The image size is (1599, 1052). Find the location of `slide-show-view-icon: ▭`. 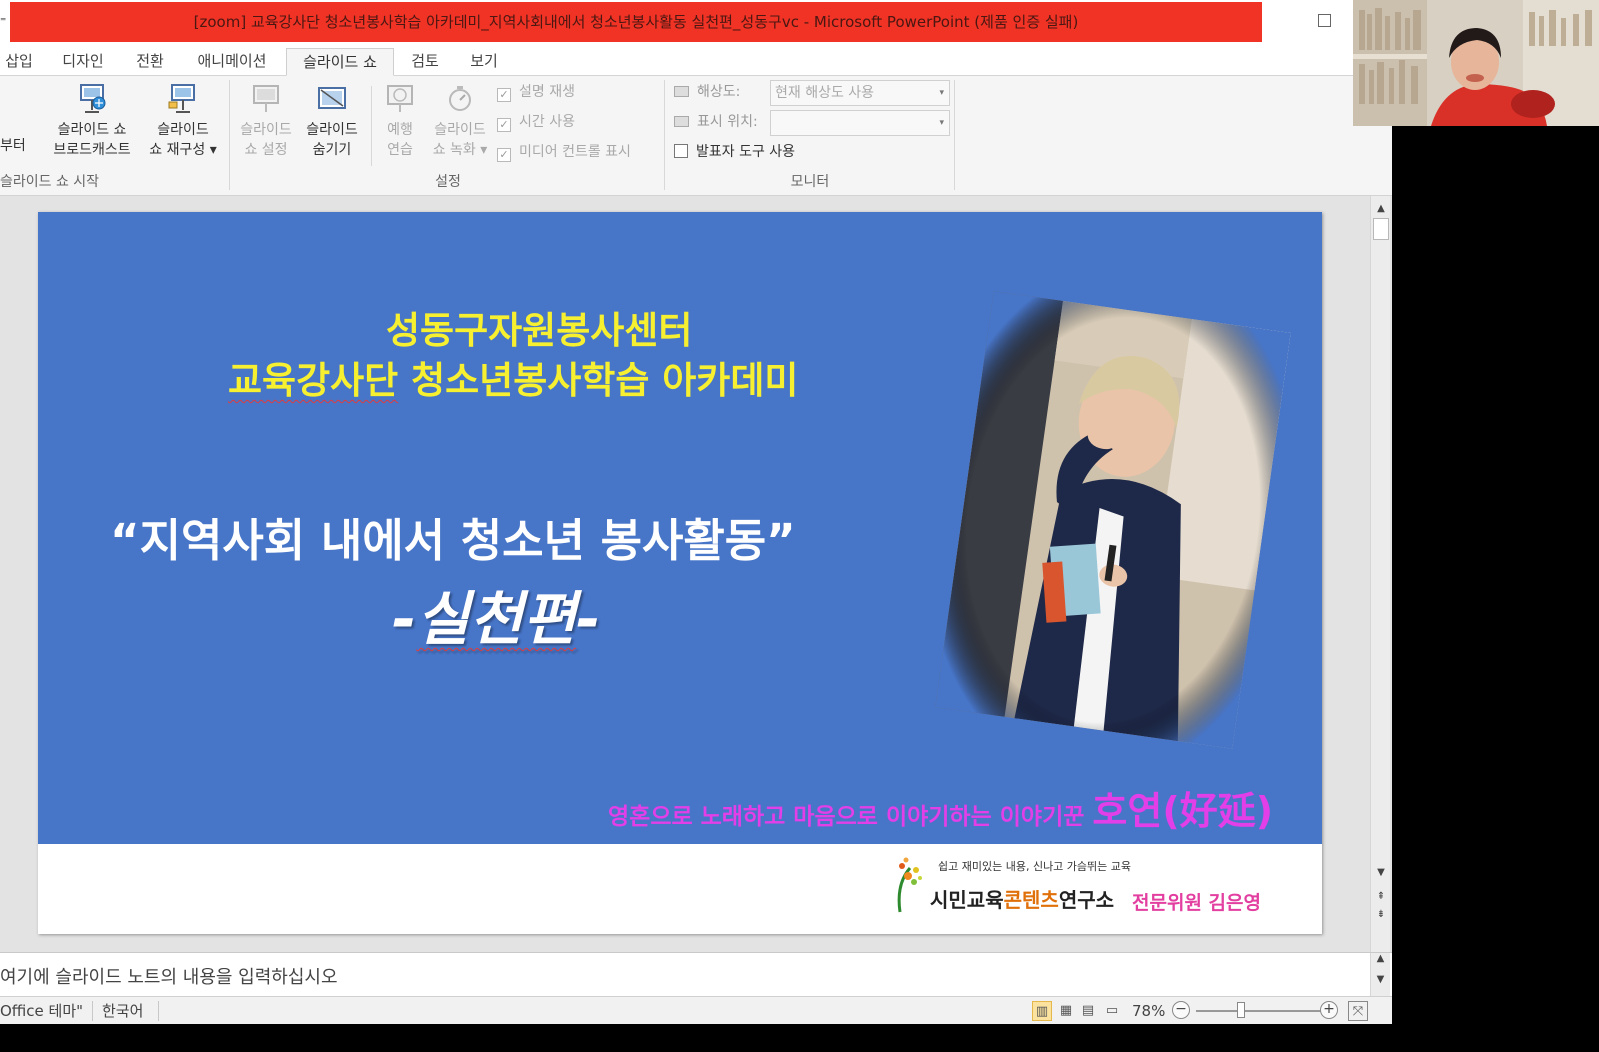

slide-show-view-icon: ▭ is located at coordinates (1112, 1011).